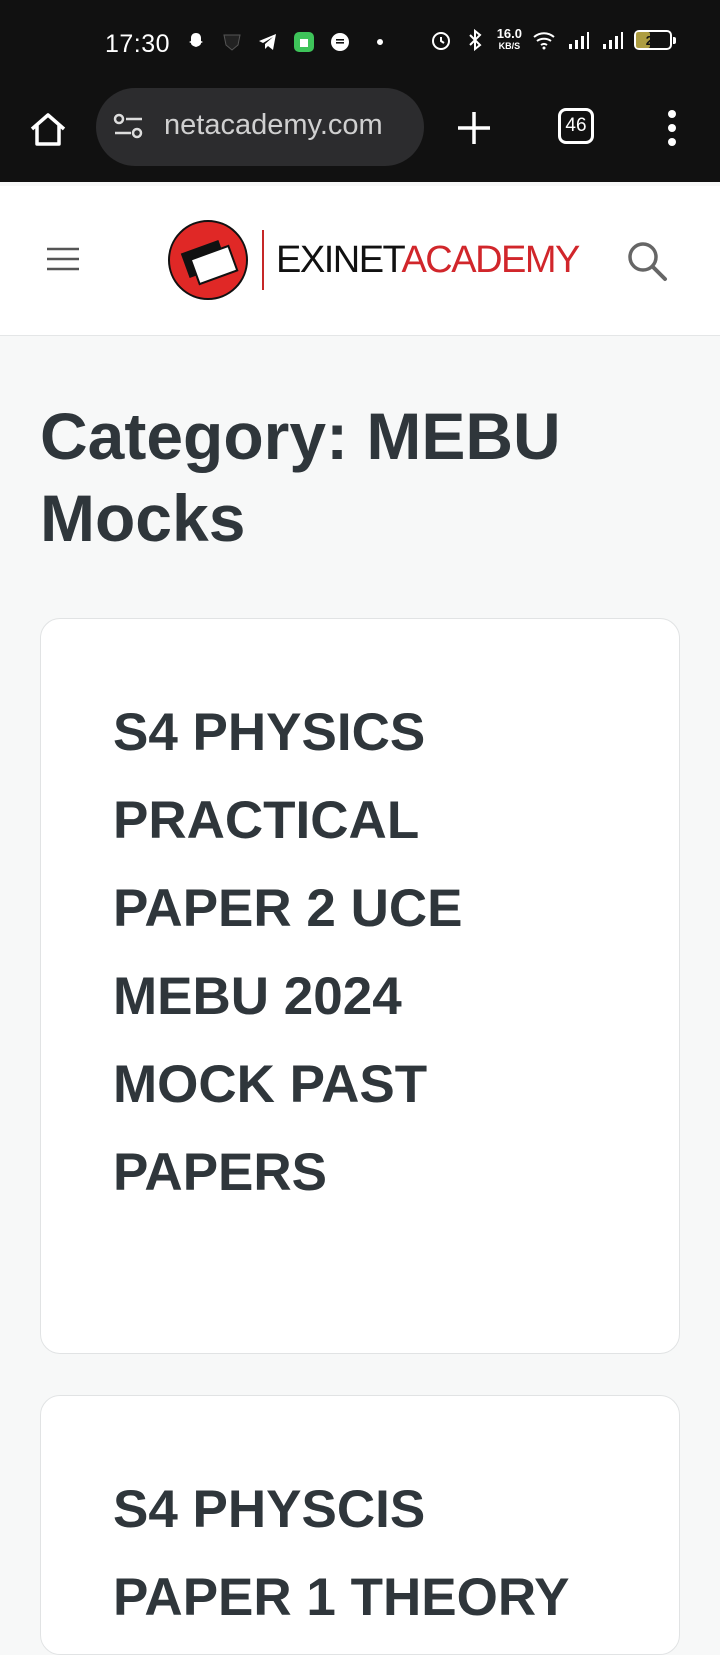 This screenshot has width=720, height=1655. I want to click on store-icon, so click(304, 42).